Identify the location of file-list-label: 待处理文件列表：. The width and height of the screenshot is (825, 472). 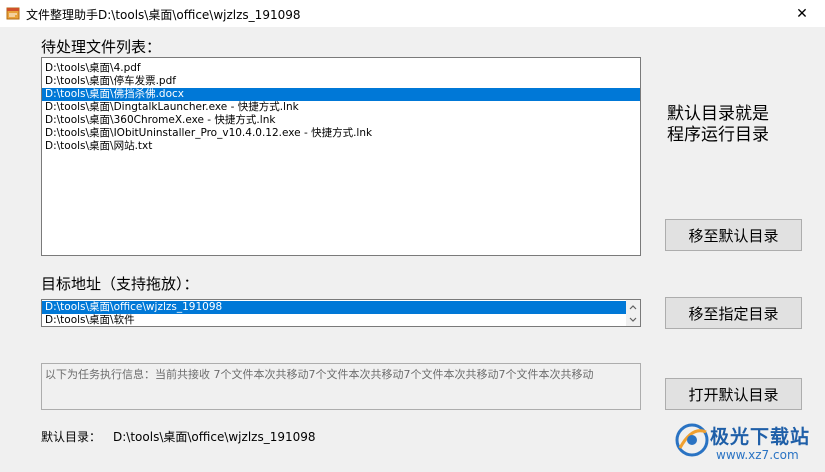
(101, 47).